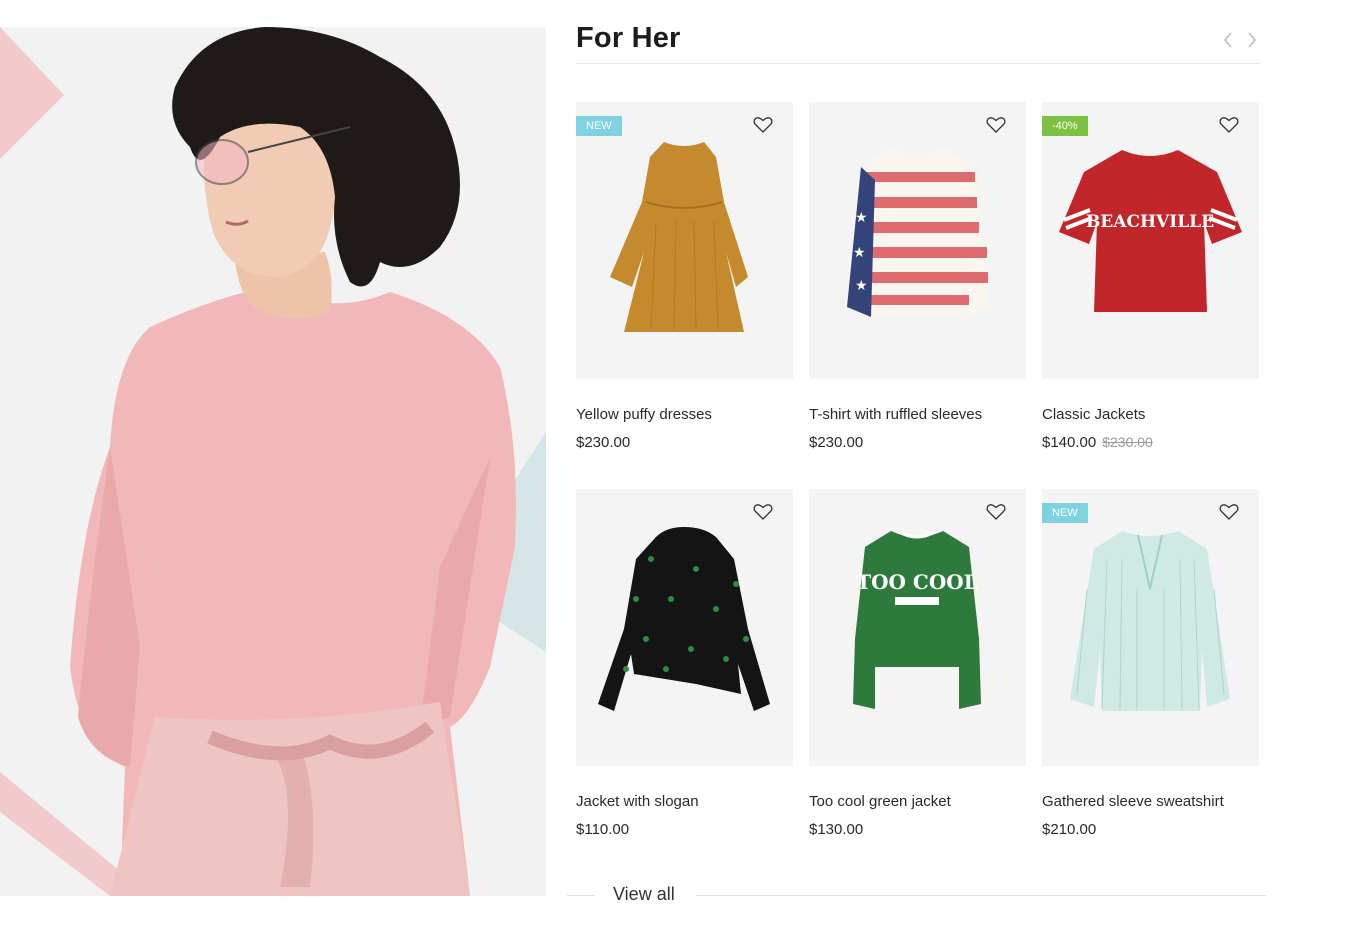 The height and width of the screenshot is (941, 1348). What do you see at coordinates (679, 237) in the screenshot?
I see `dress-illustration` at bounding box center [679, 237].